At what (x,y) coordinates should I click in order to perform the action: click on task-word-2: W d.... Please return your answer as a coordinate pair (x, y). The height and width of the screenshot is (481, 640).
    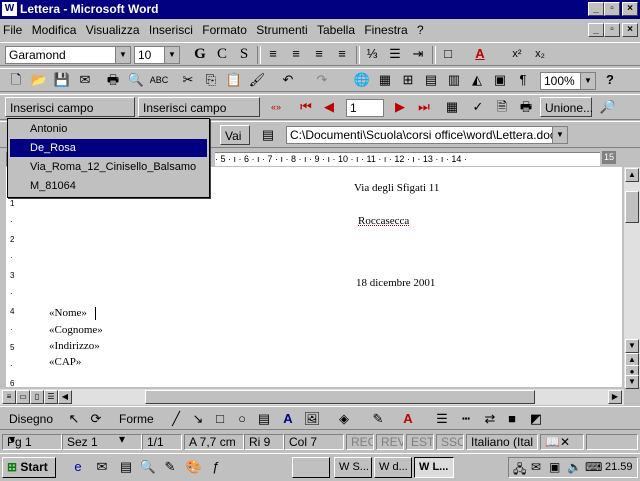
    Looking at the image, I should click on (393, 467).